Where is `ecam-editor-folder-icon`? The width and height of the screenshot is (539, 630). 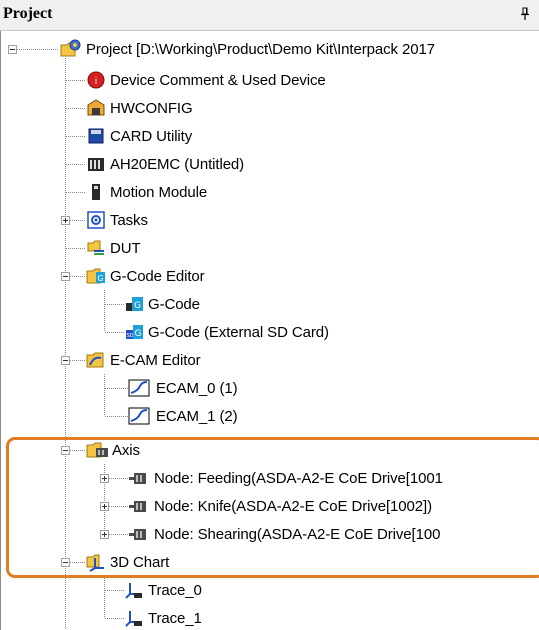
ecam-editor-folder-icon is located at coordinates (96, 360).